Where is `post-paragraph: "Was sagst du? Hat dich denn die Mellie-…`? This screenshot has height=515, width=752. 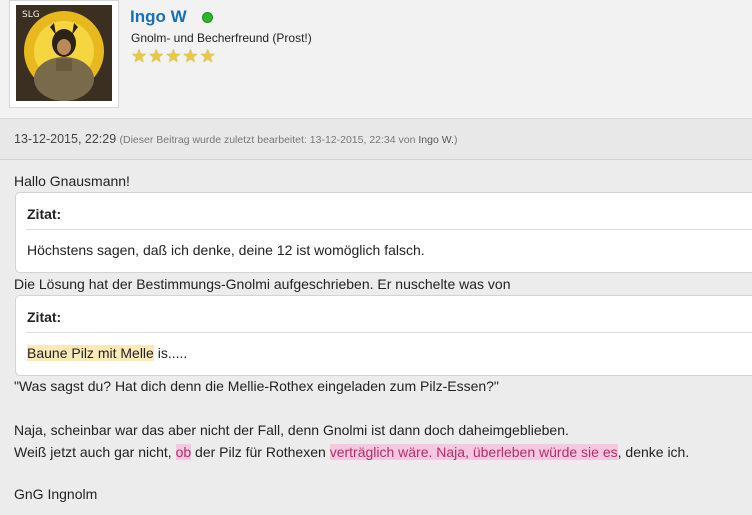 post-paragraph: "Was sagst du? Hat dich denn die Mellie-… is located at coordinates (256, 386).